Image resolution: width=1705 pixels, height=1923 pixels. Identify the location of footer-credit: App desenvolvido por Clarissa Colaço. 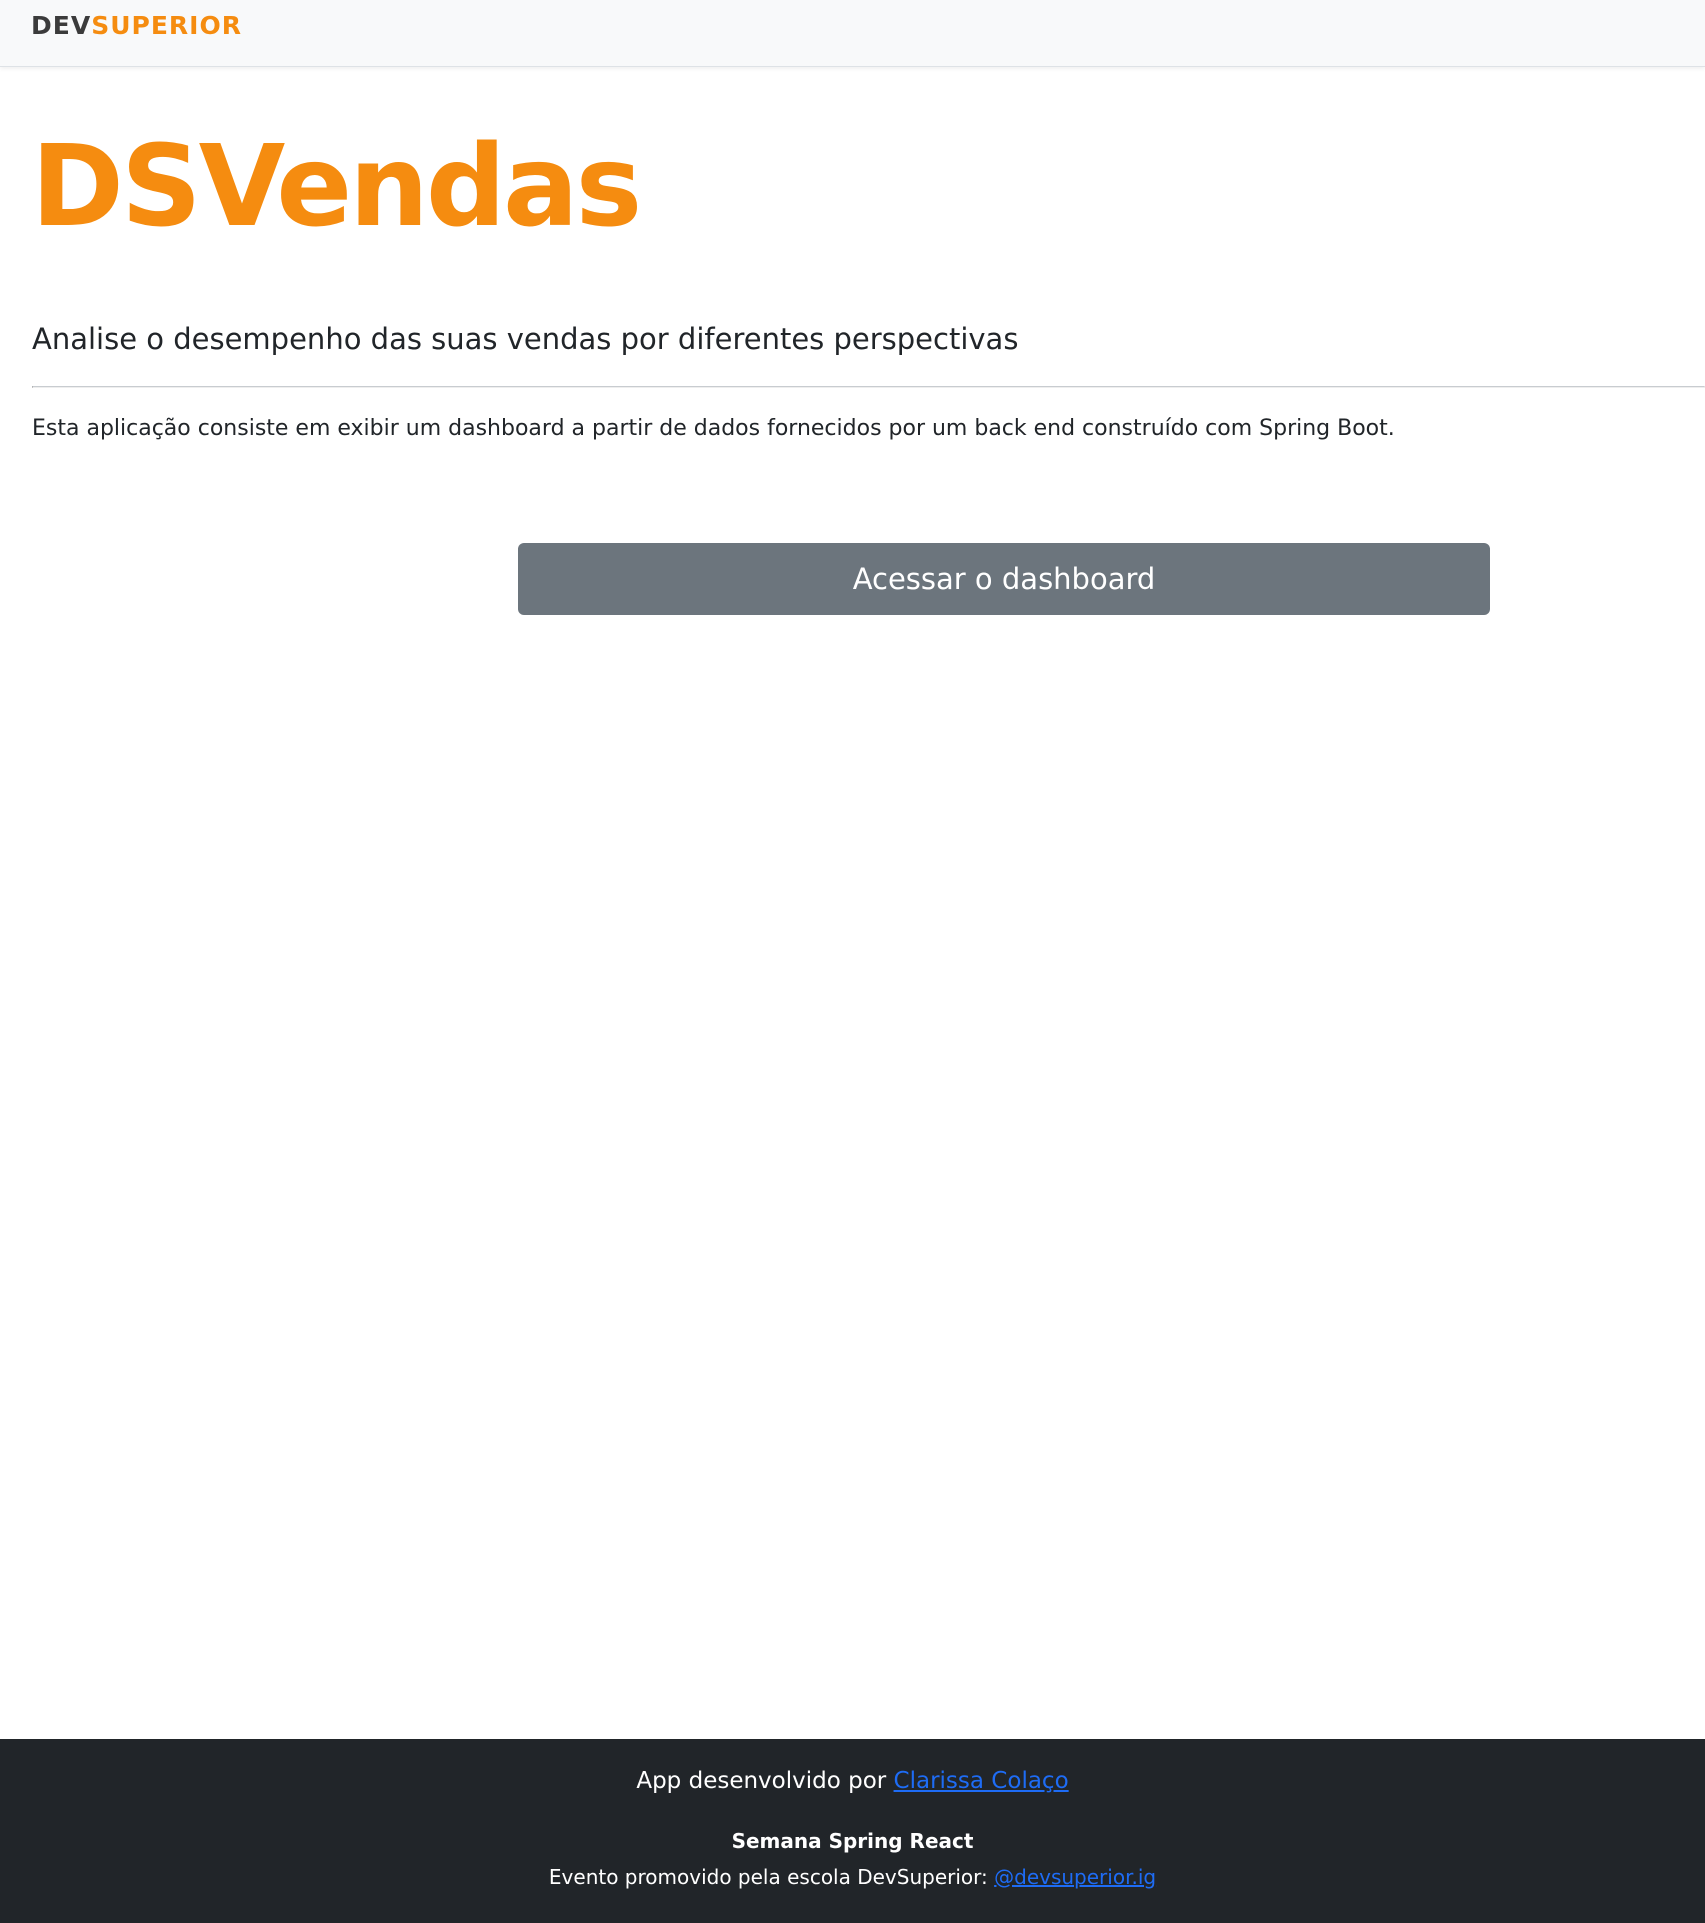
(852, 1781).